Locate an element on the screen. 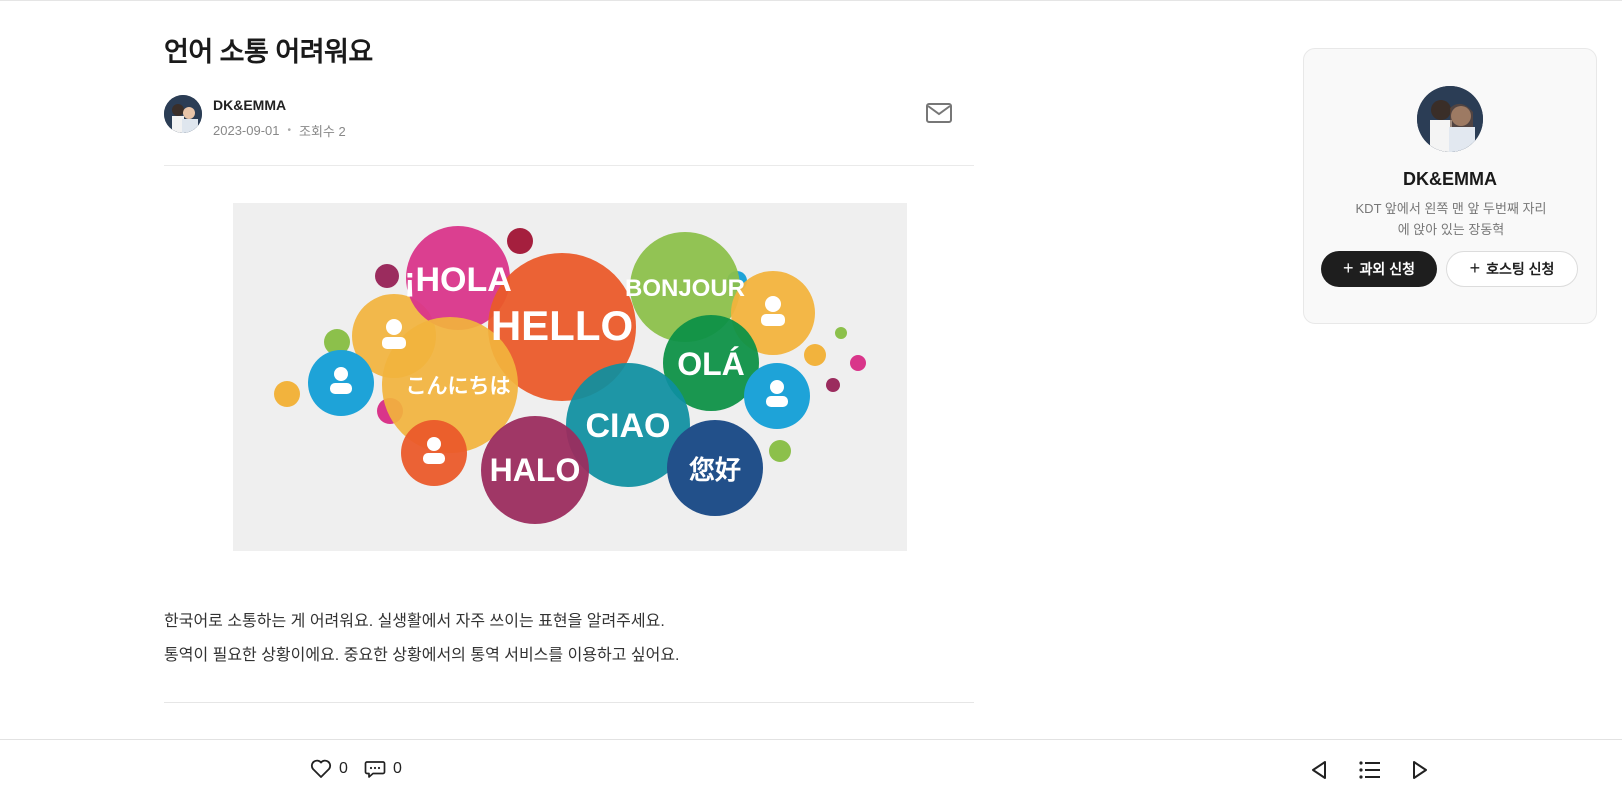 This screenshot has height=798, width=1622. bottom-action-bar: 0 0 is located at coordinates (811, 768).